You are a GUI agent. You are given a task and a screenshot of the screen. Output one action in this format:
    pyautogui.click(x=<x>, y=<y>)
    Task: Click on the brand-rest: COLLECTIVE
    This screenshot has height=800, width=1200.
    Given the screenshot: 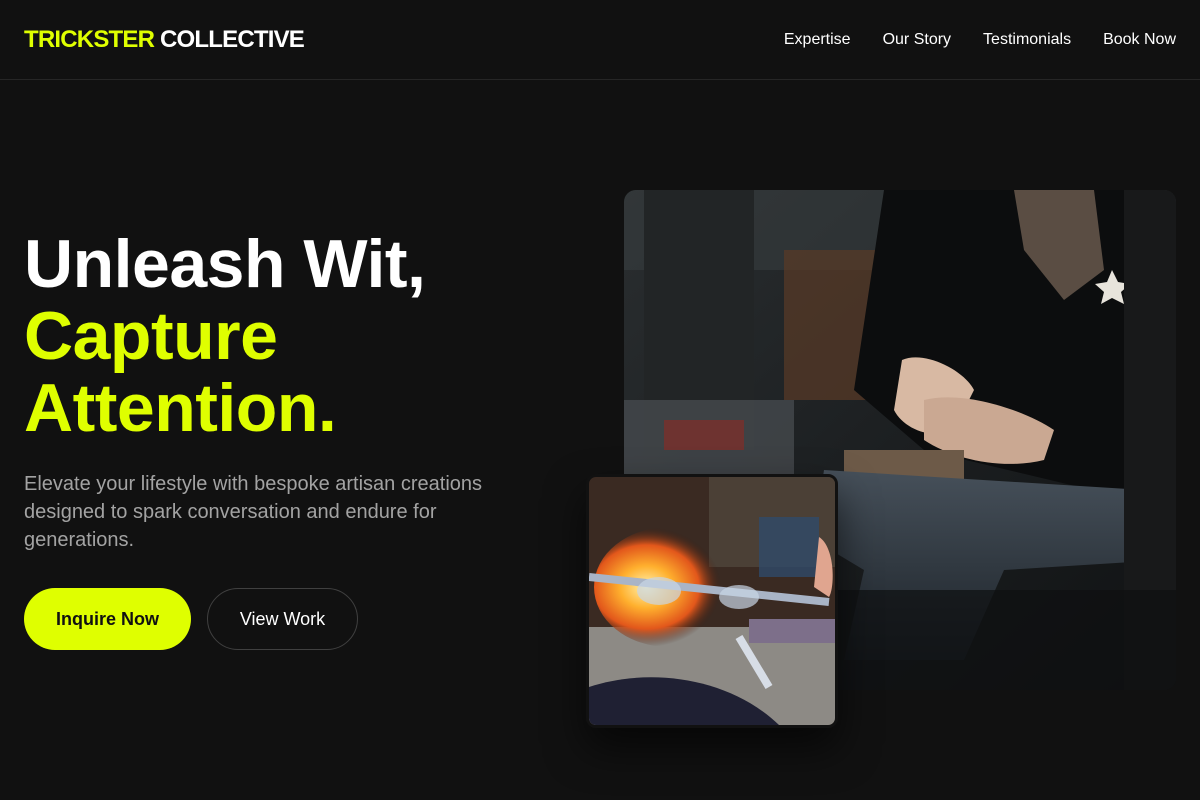 What is the action you would take?
    pyautogui.click(x=232, y=39)
    